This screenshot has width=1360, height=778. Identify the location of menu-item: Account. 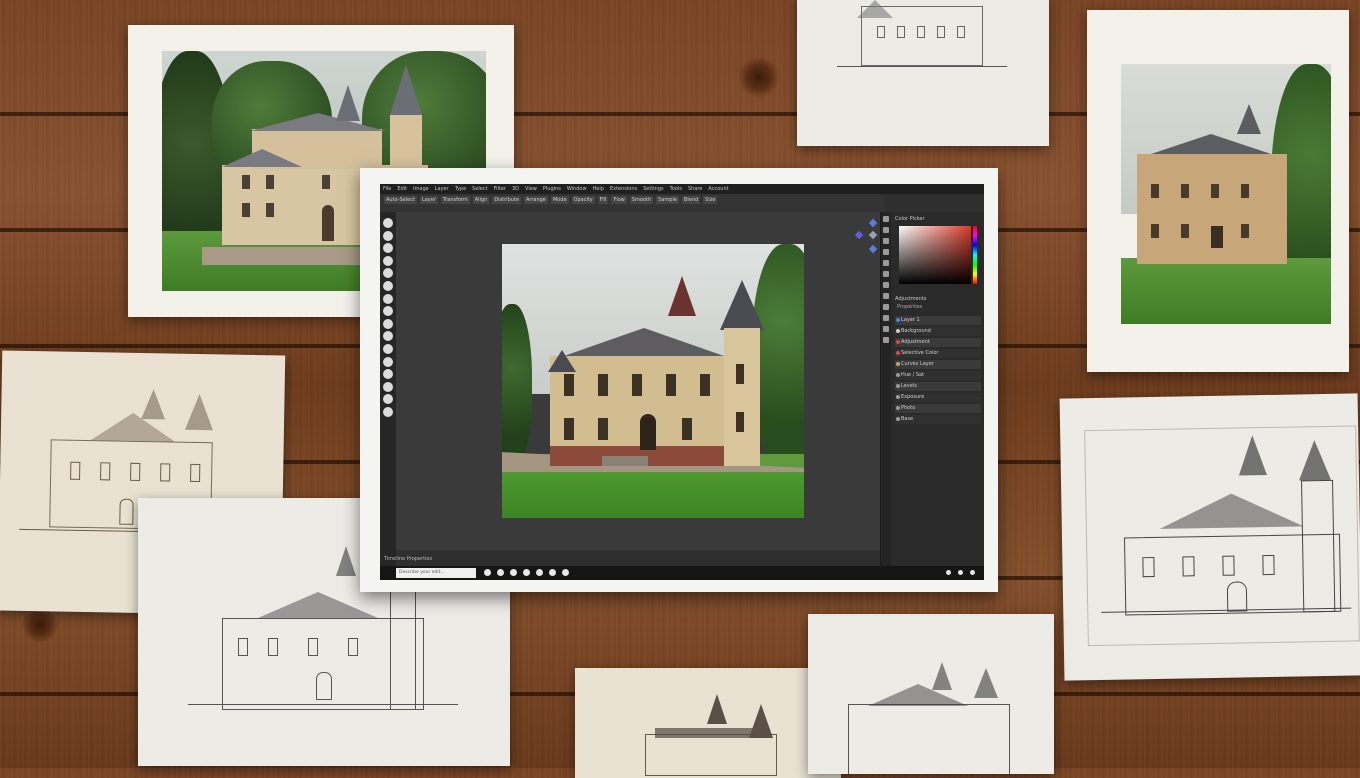
(718, 189).